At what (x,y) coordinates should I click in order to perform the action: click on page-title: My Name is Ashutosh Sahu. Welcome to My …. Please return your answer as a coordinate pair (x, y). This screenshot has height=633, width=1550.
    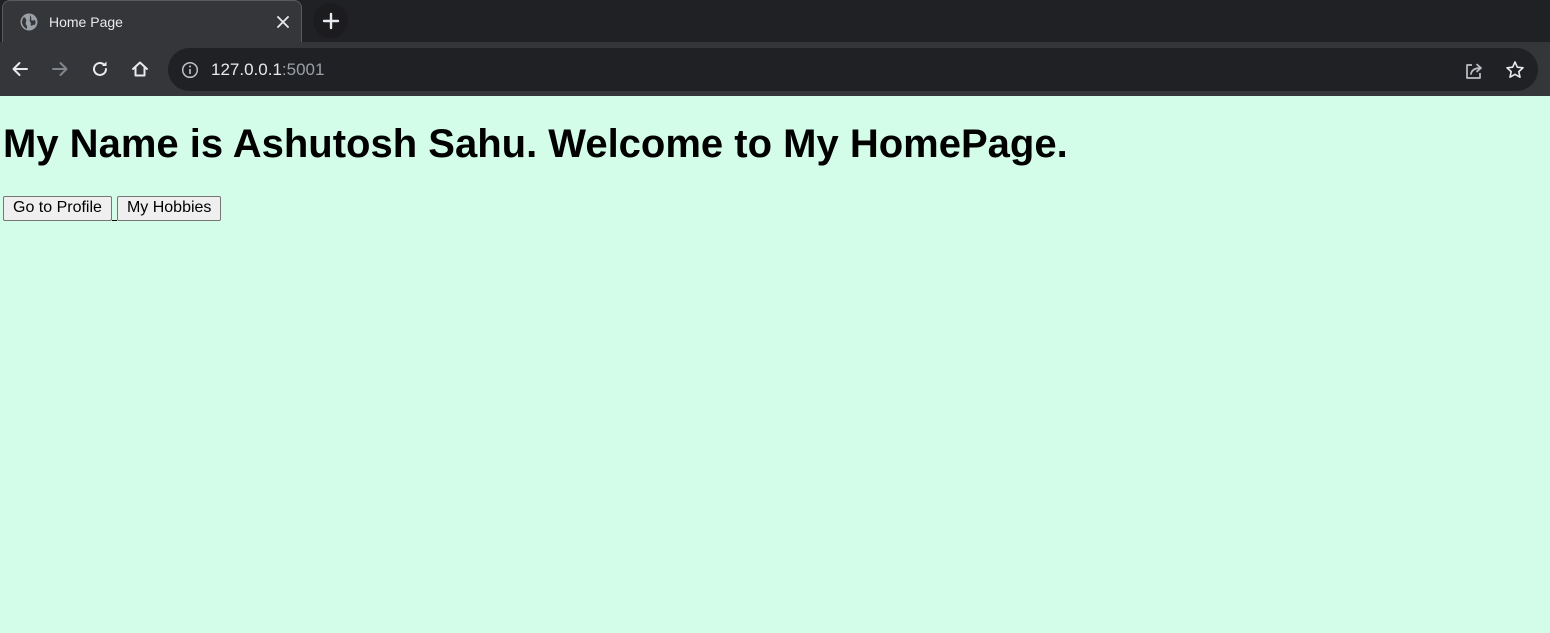
    Looking at the image, I should click on (535, 144).